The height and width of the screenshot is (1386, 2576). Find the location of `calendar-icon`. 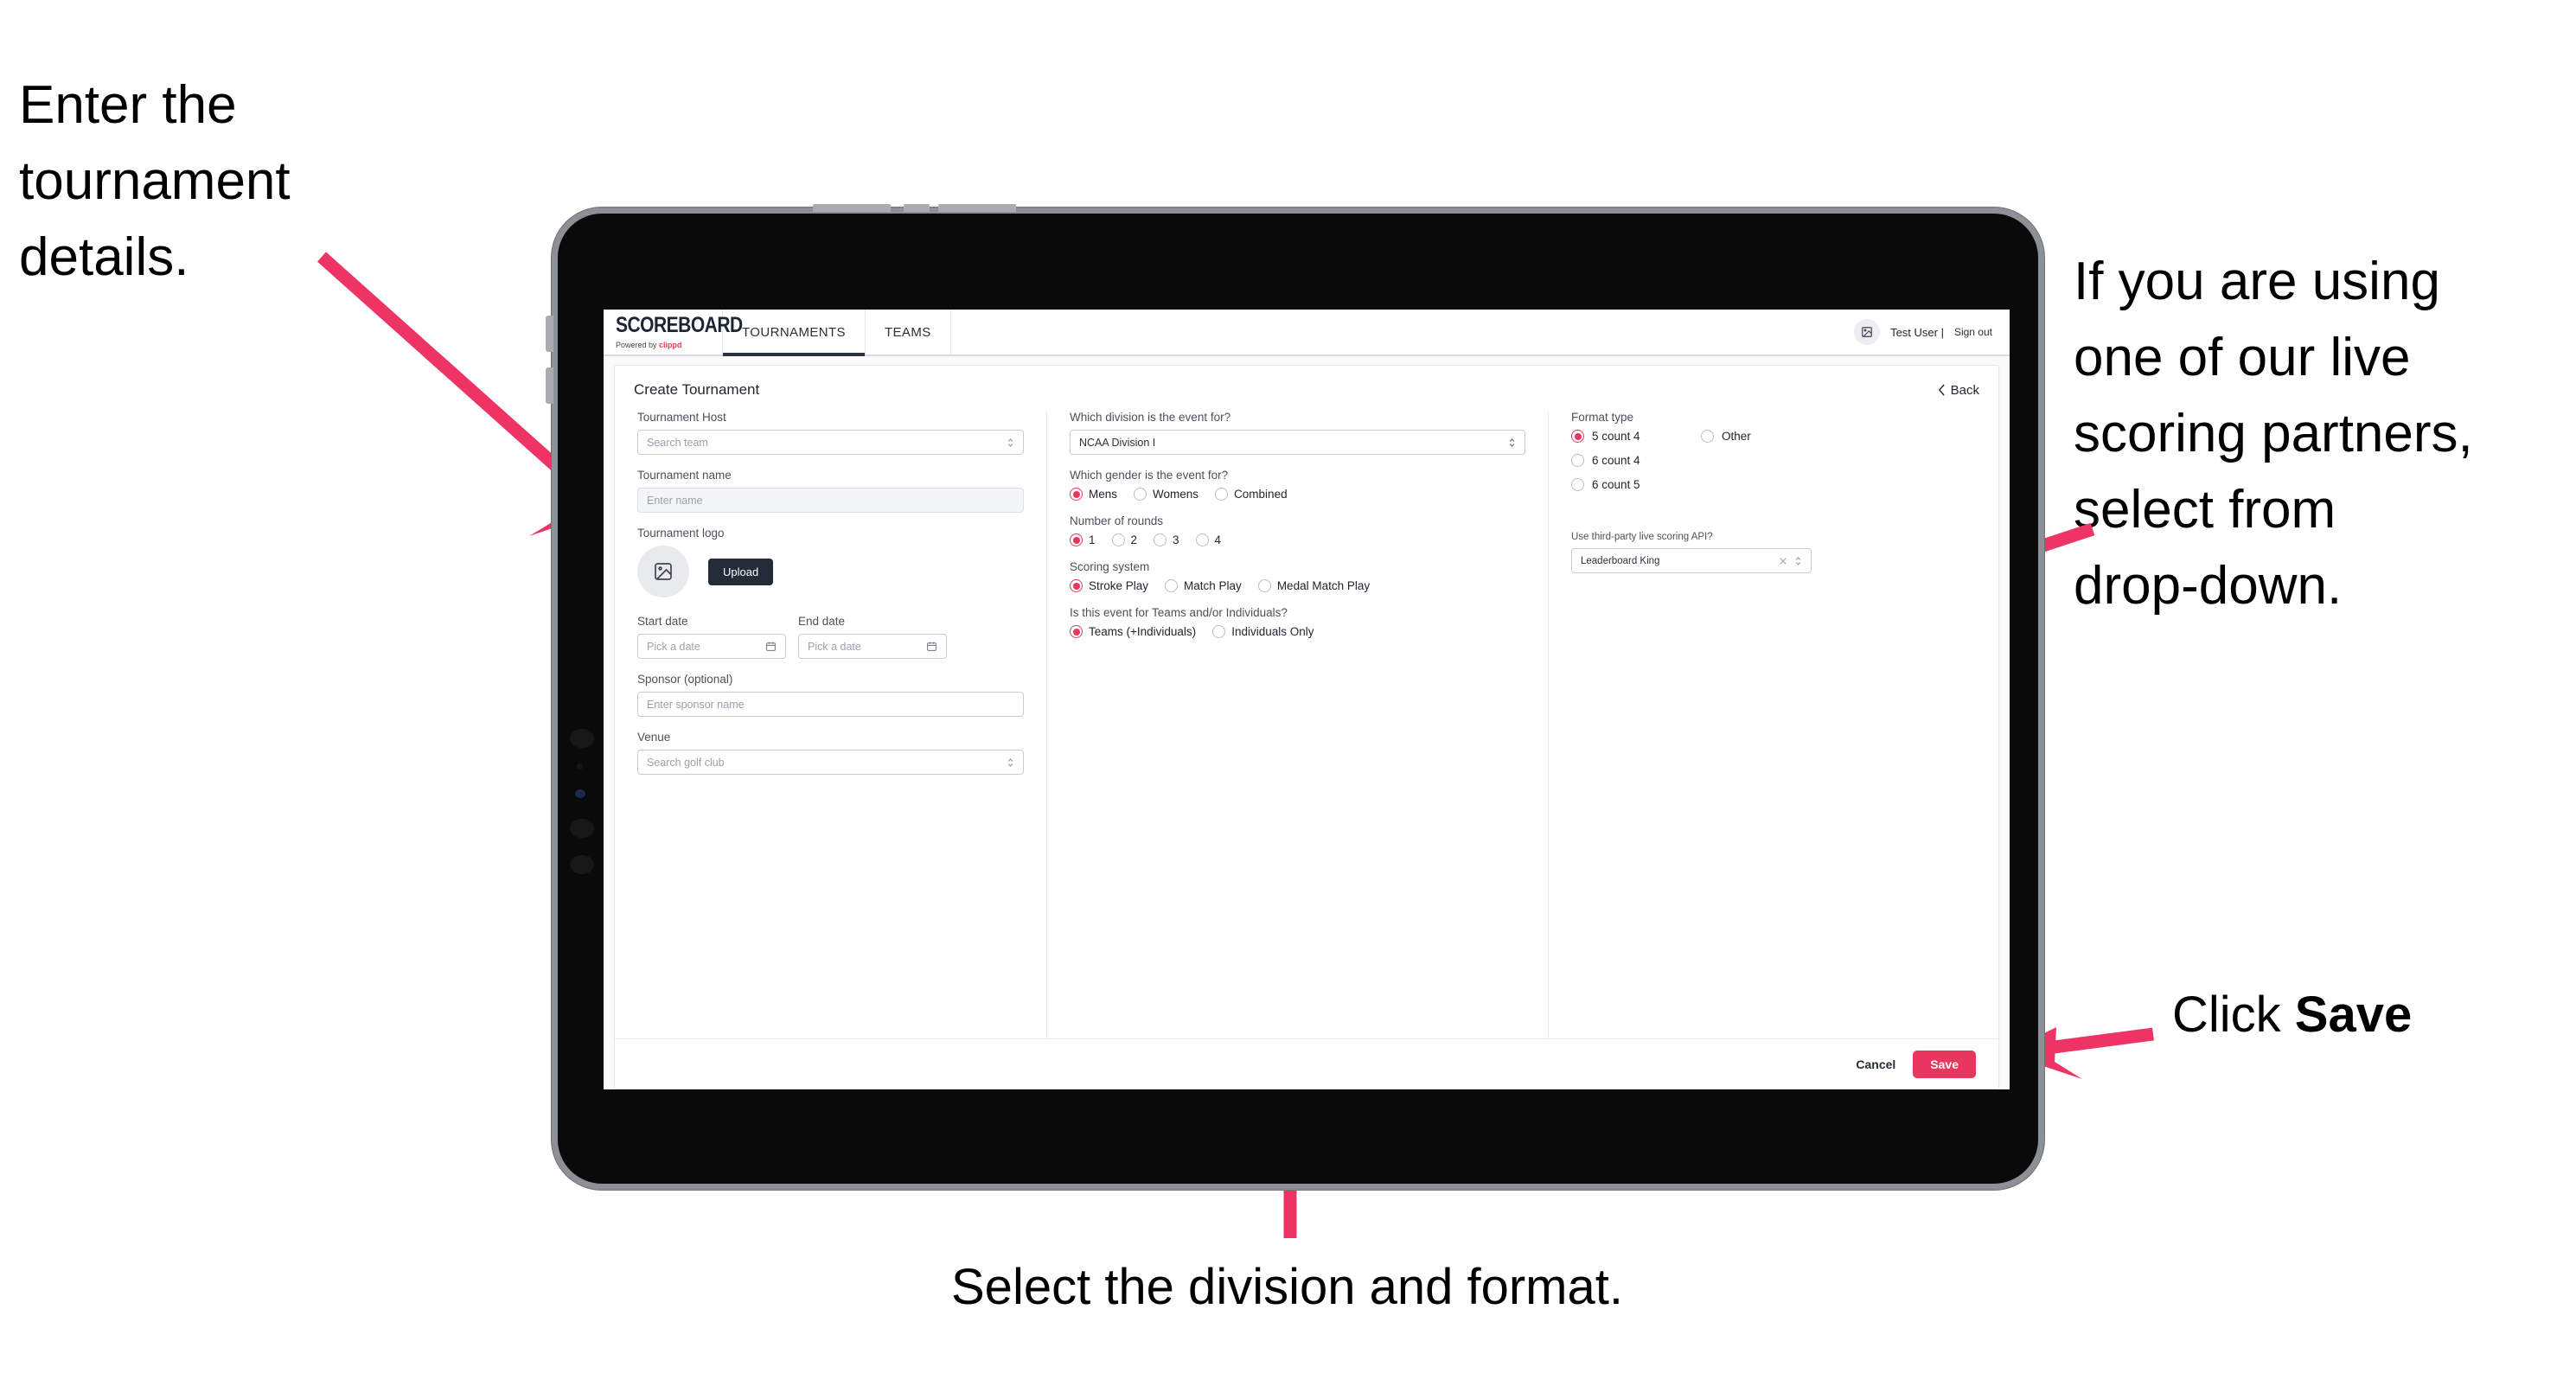

calendar-icon is located at coordinates (771, 646).